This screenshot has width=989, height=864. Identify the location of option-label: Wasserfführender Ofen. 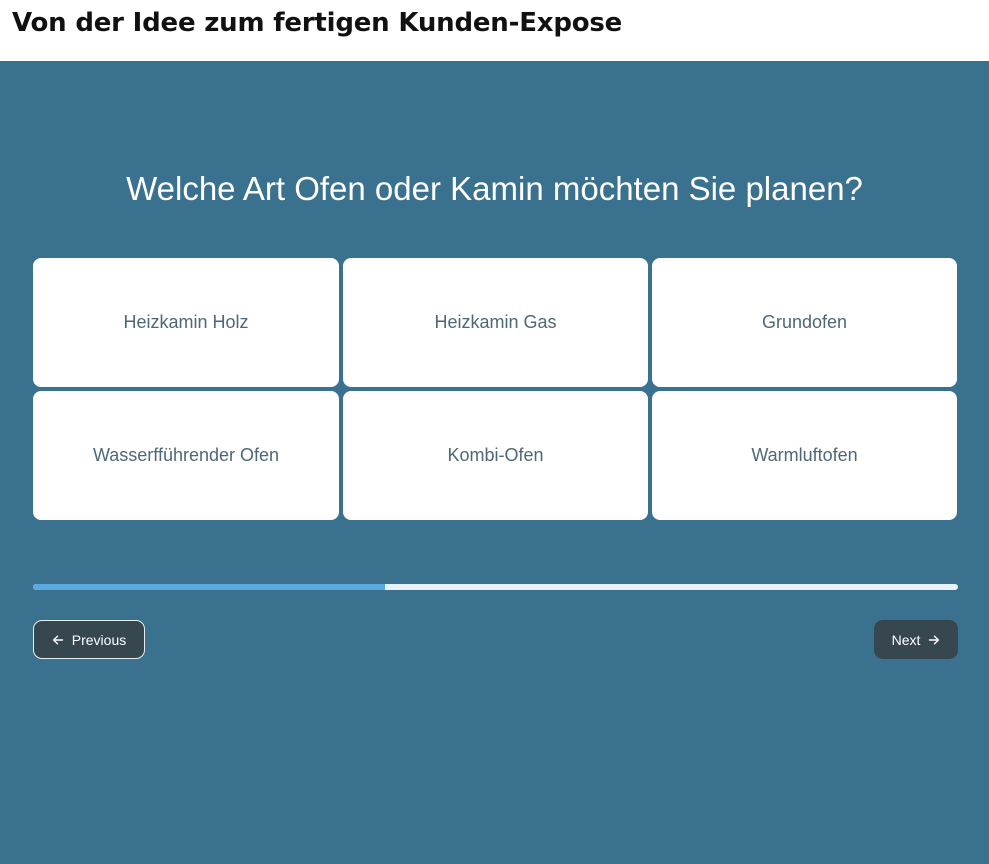
(186, 455).